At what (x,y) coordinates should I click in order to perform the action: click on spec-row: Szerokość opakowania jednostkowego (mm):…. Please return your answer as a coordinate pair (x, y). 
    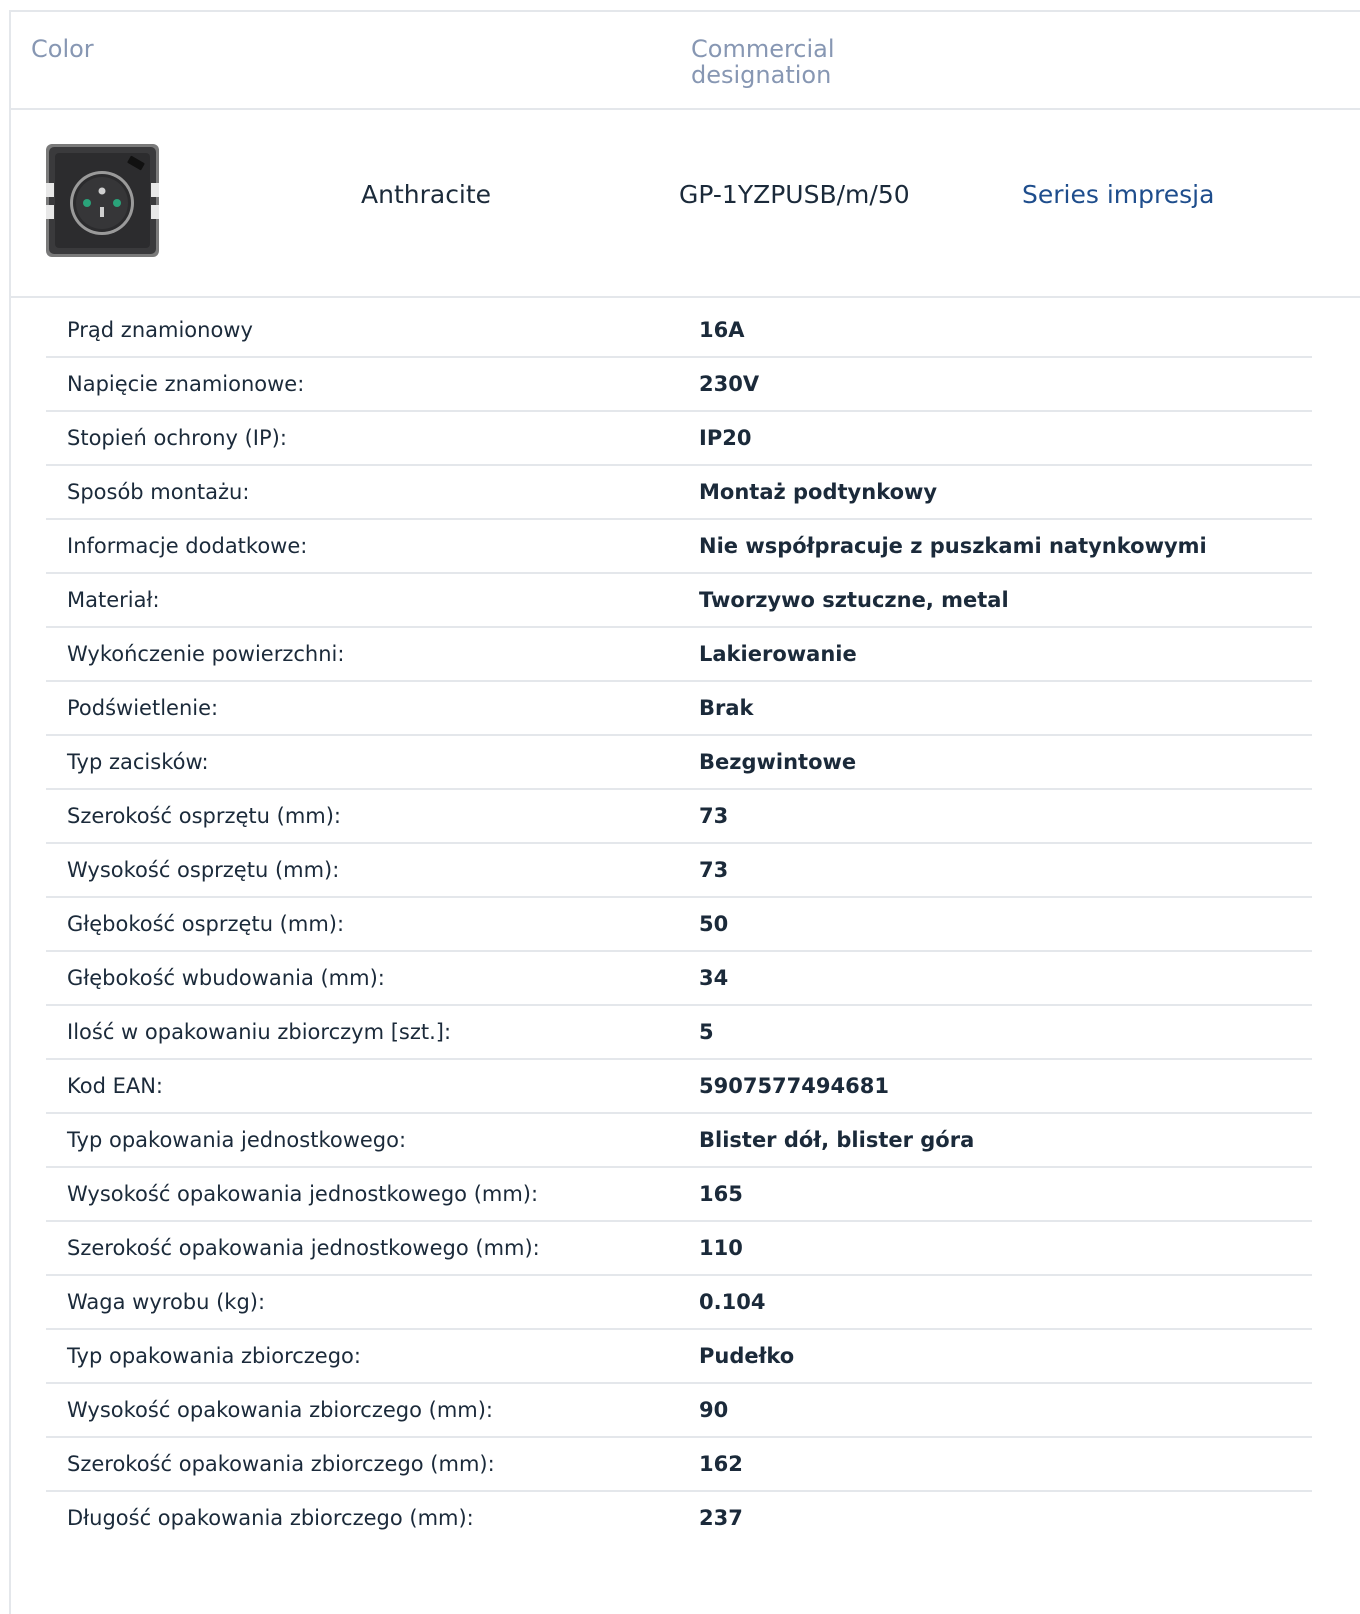
    Looking at the image, I should click on (679, 1249).